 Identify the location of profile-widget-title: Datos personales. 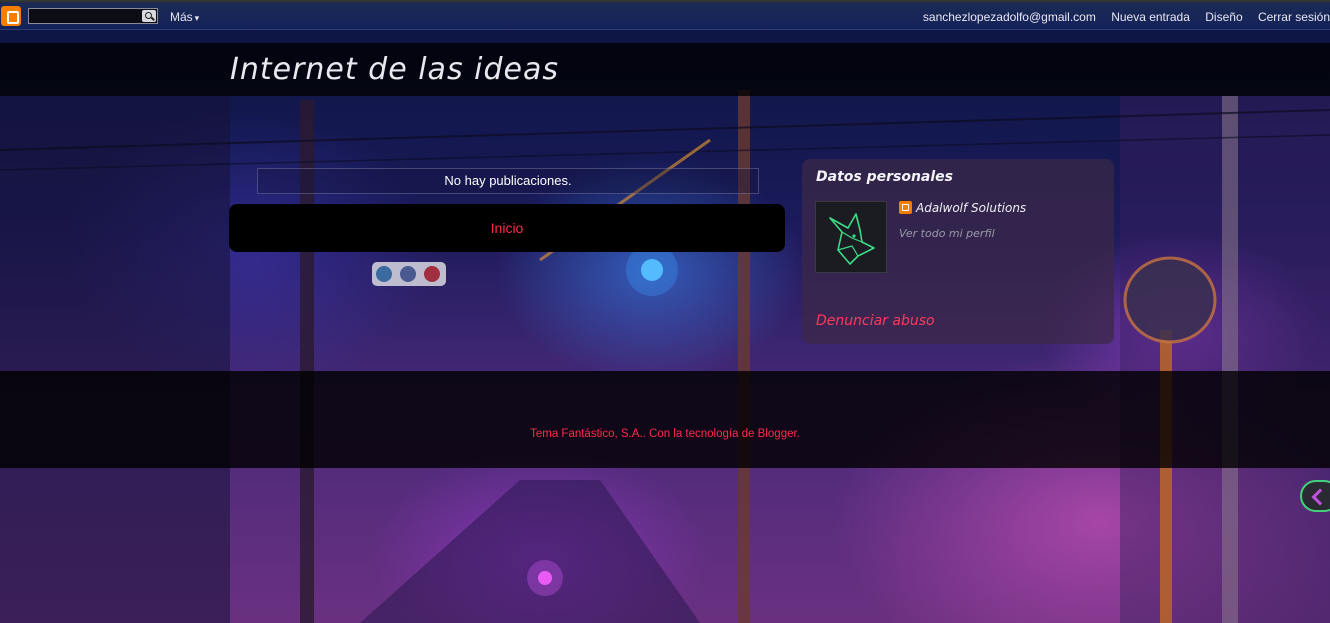
(884, 177).